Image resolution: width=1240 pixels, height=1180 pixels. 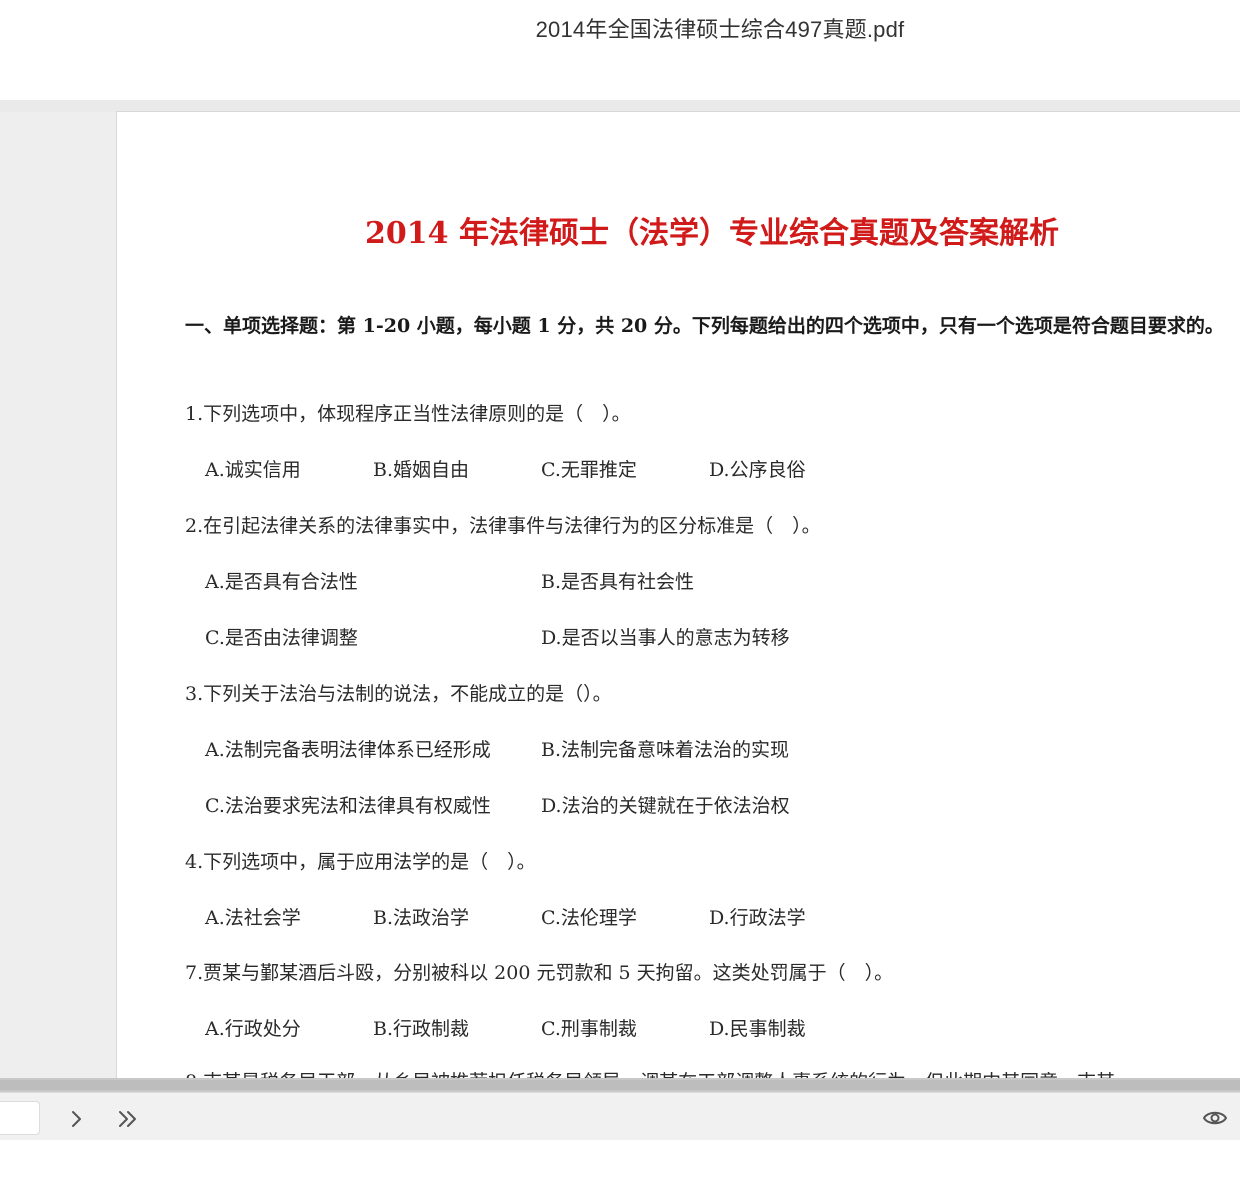 What do you see at coordinates (618, 582) in the screenshot?
I see `question-2-option-b: B.是否具有社会性` at bounding box center [618, 582].